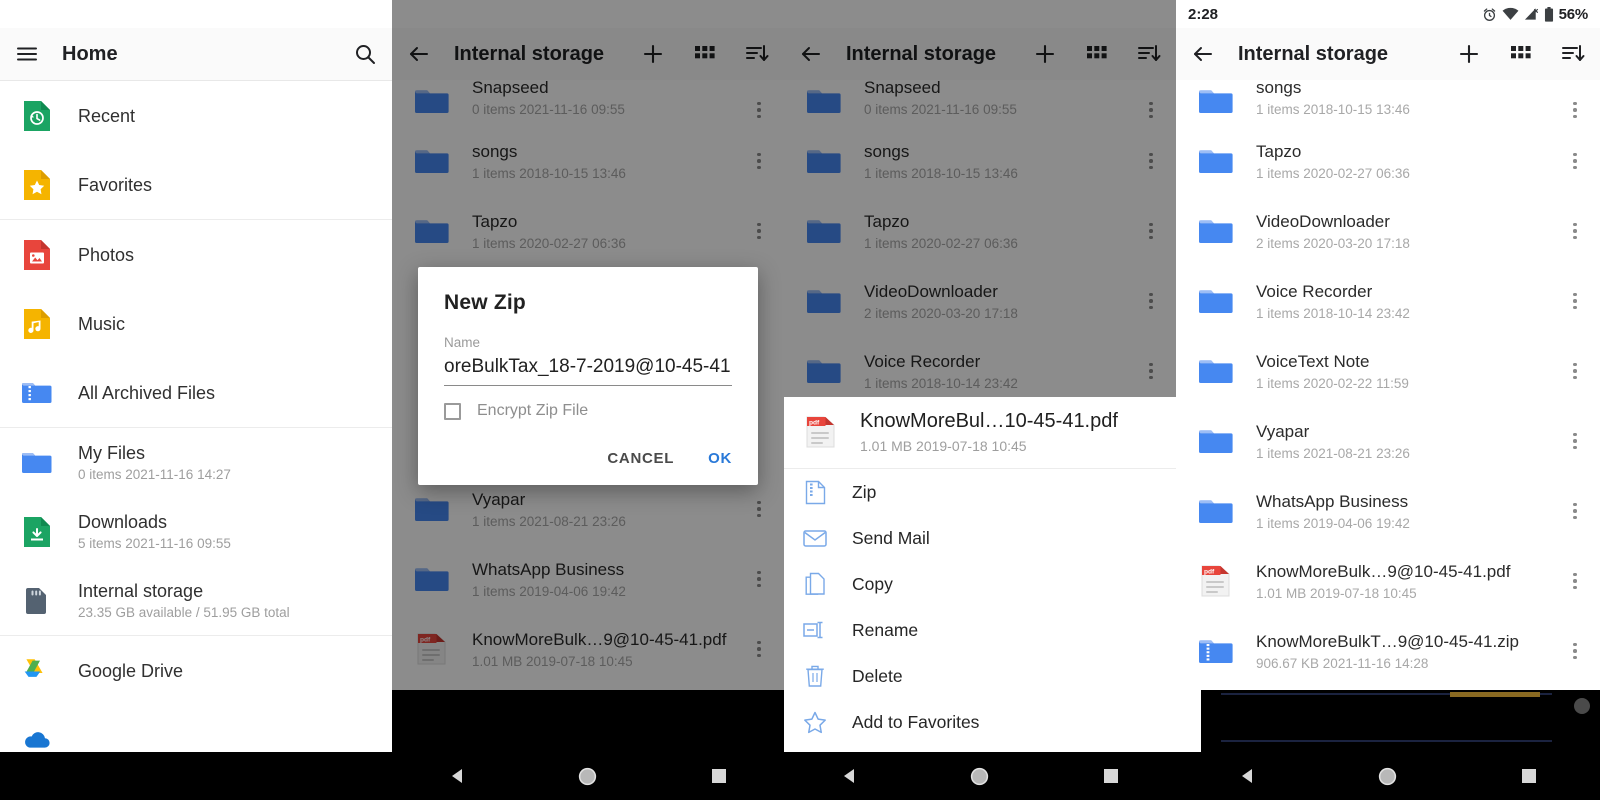 This screenshot has height=800, width=1600. I want to click on sidebar-item-my-files: My Files 0 items 2021-11-16 14:27, so click(196, 462).